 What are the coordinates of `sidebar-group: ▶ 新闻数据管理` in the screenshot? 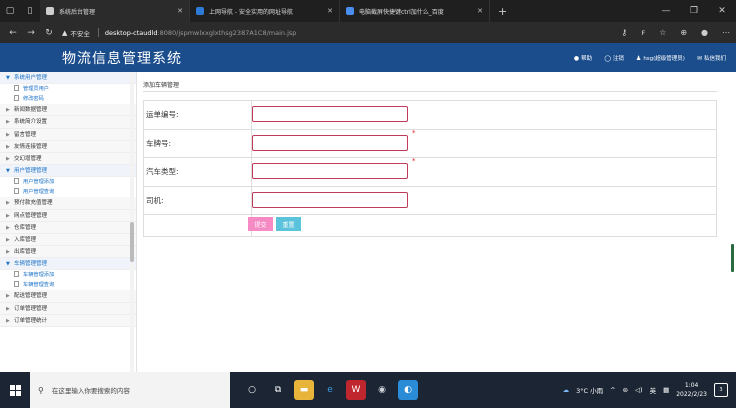 It's located at (68, 110).